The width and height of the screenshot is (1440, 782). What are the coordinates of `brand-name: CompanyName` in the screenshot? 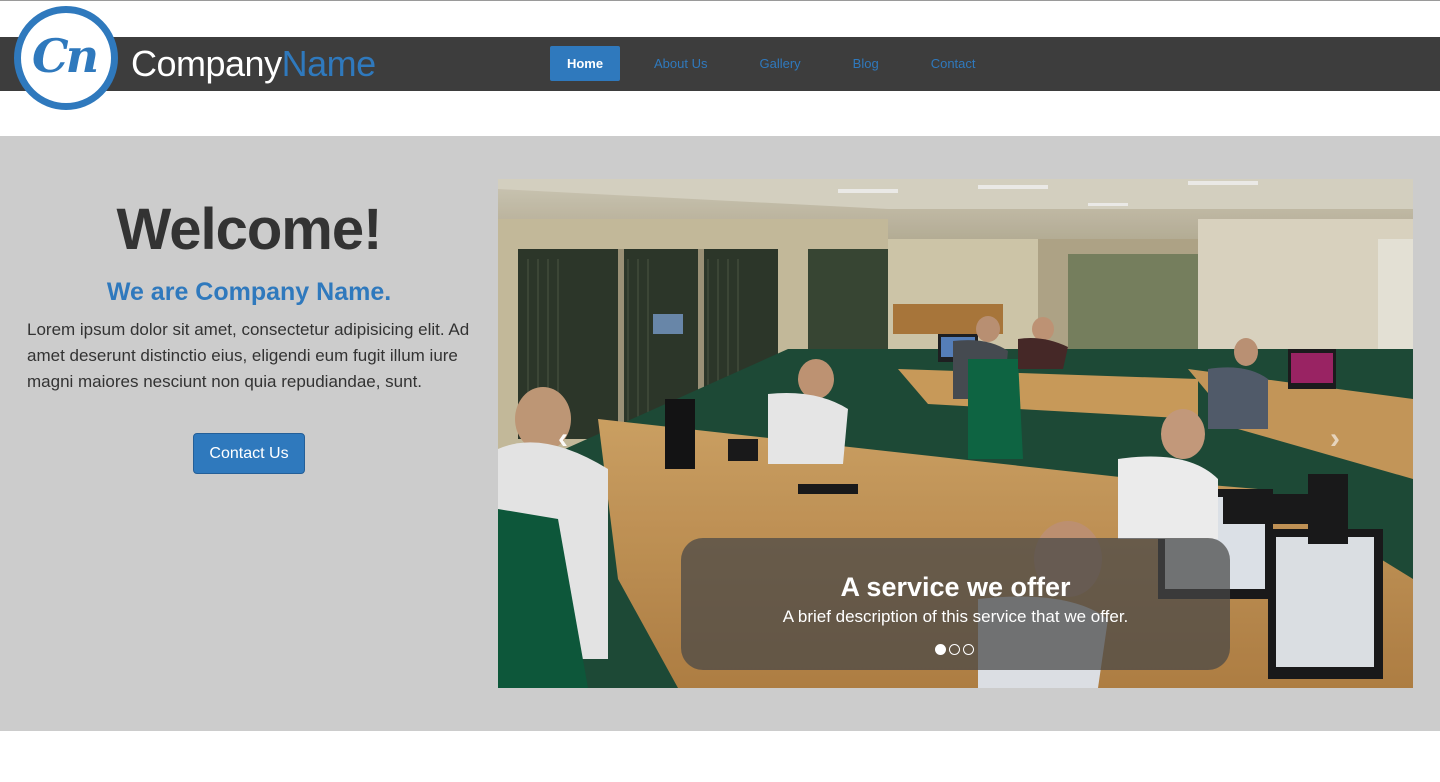 It's located at (253, 64).